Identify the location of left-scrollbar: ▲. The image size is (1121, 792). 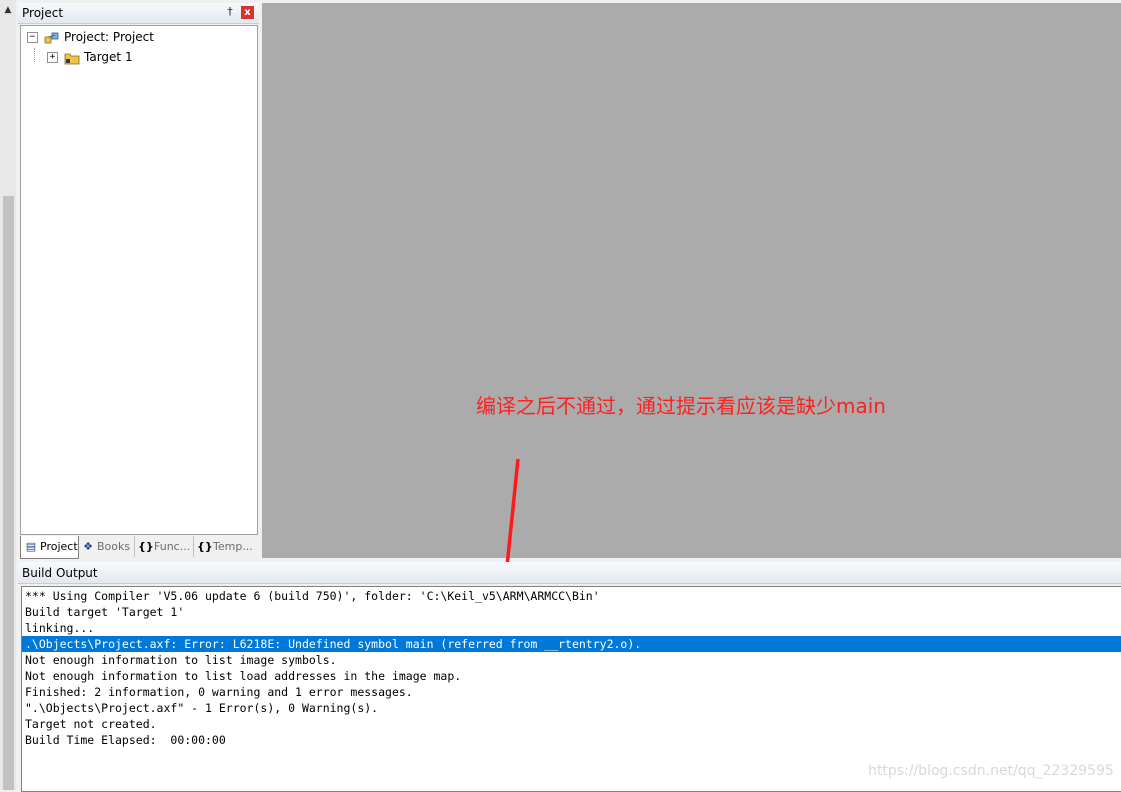
(8, 395).